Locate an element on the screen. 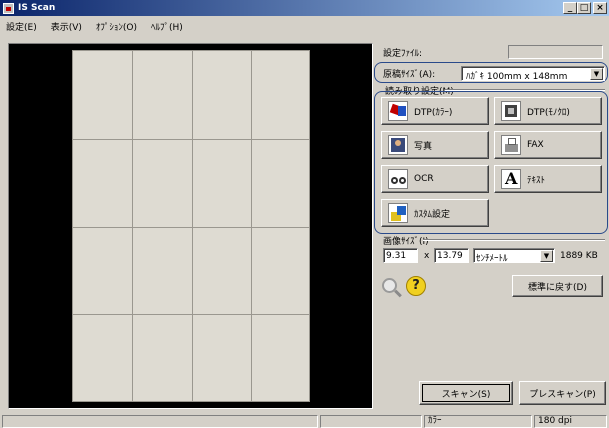 This screenshot has width=609, height=428. resolution-status: 180 dpi is located at coordinates (570, 421).